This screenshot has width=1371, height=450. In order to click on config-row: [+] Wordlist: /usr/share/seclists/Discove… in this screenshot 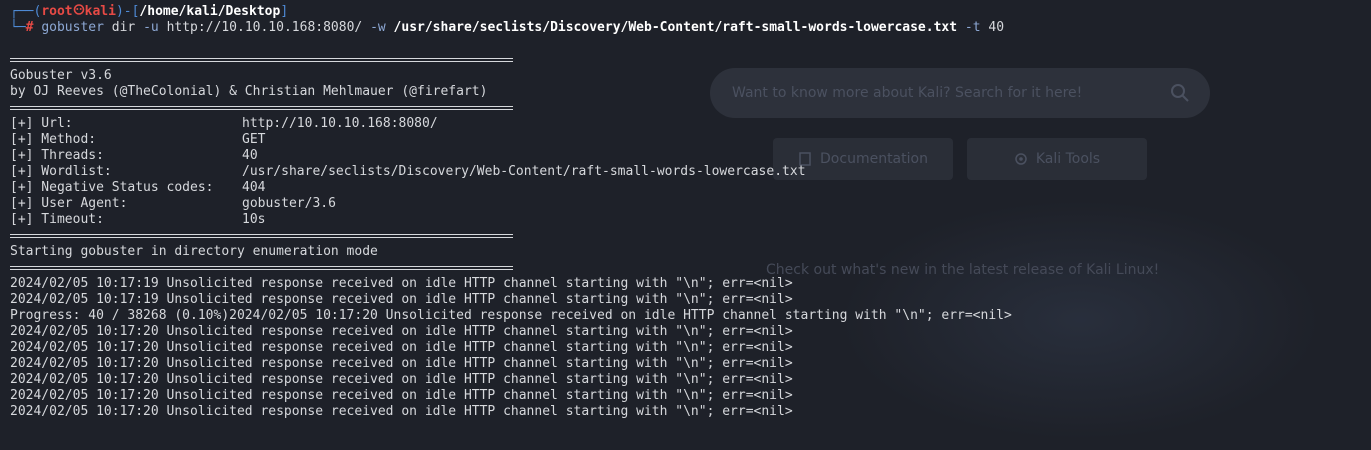, I will do `click(690, 172)`.